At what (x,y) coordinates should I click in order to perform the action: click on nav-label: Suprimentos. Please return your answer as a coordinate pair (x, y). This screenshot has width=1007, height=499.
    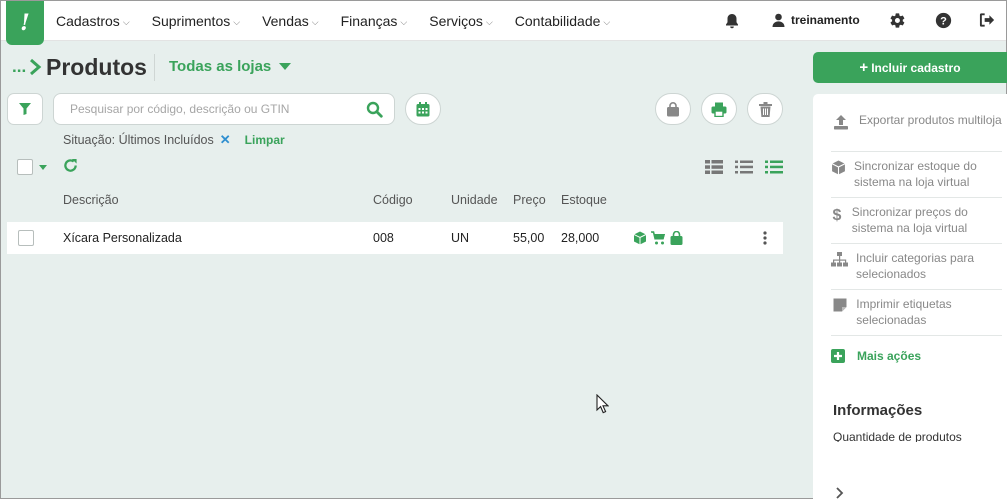
    Looking at the image, I should click on (191, 21).